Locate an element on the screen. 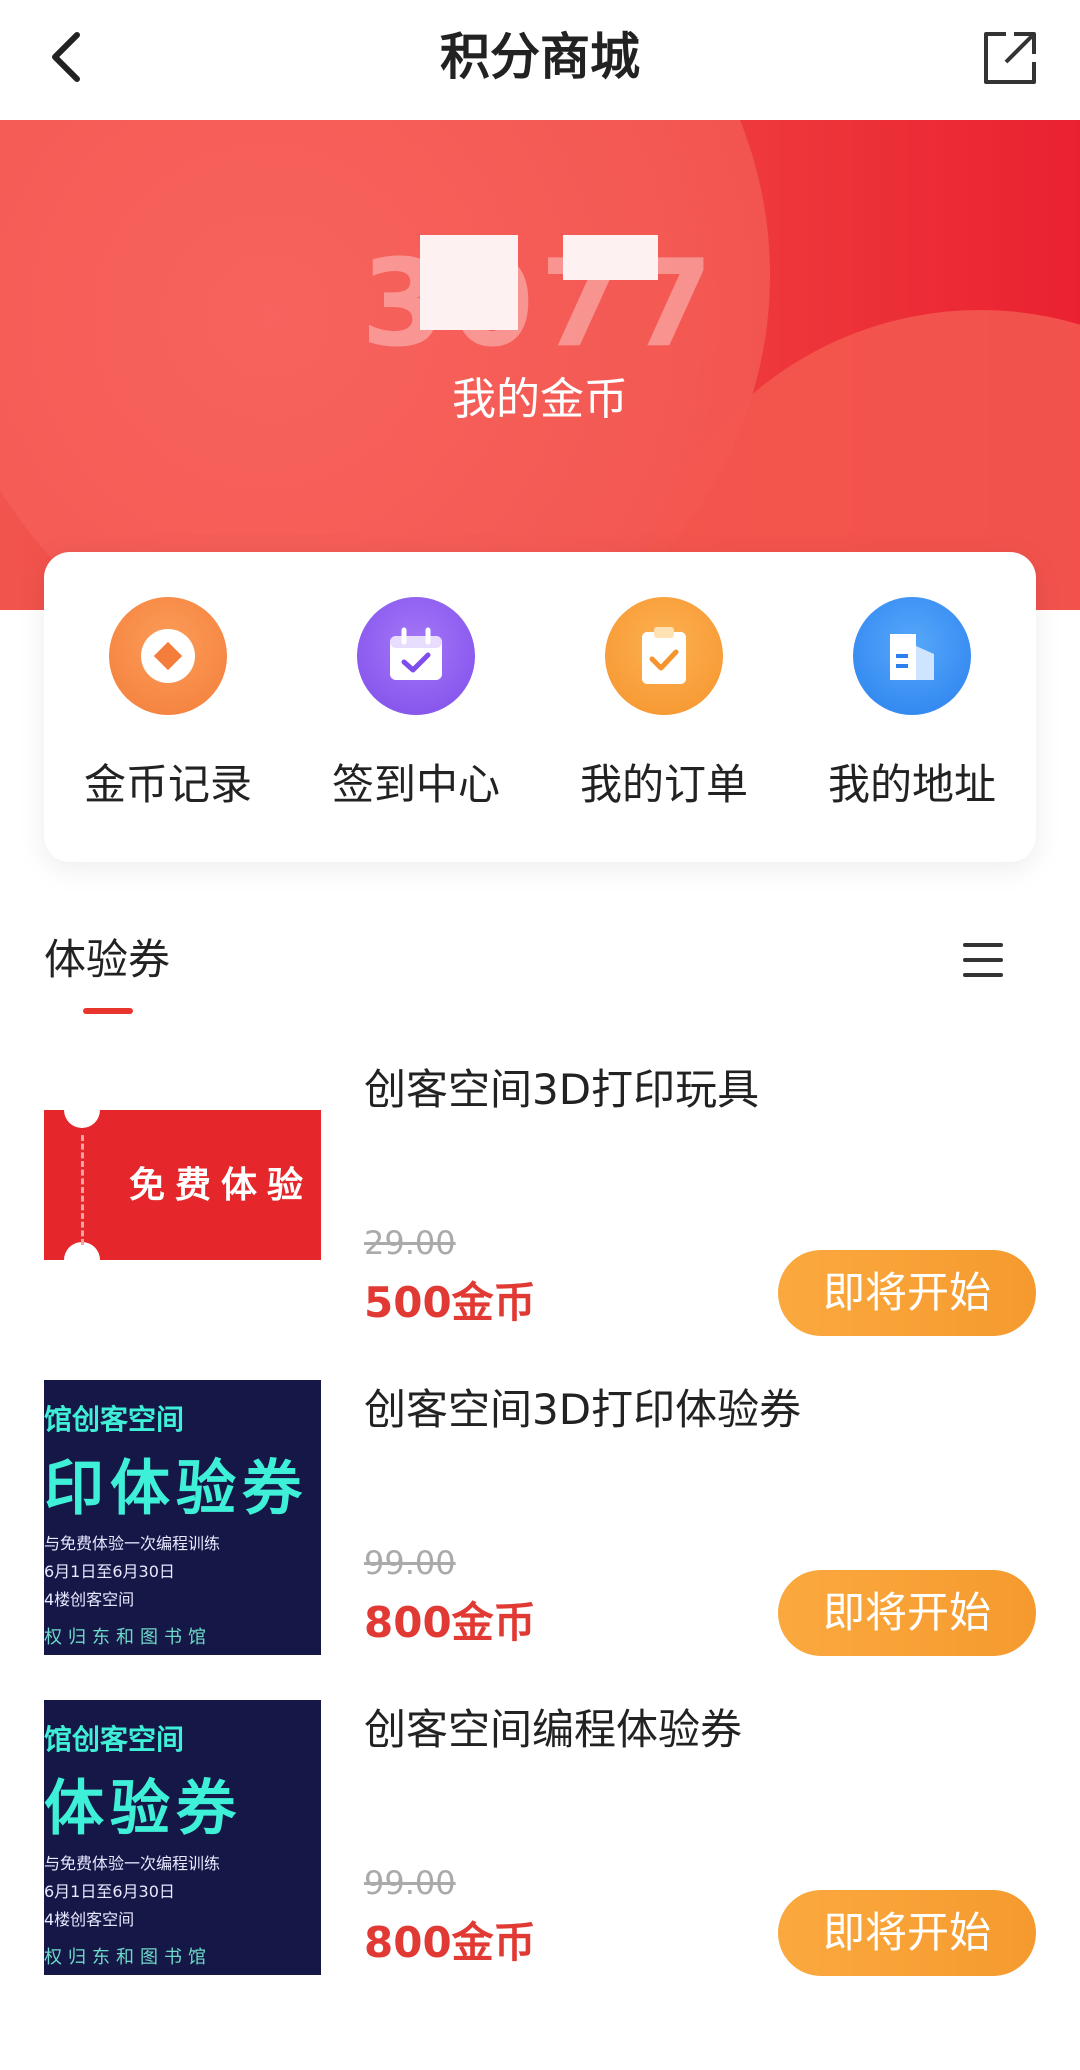 The height and width of the screenshot is (2070, 1080). action-checkin-center: 签到中心 is located at coordinates (416, 707).